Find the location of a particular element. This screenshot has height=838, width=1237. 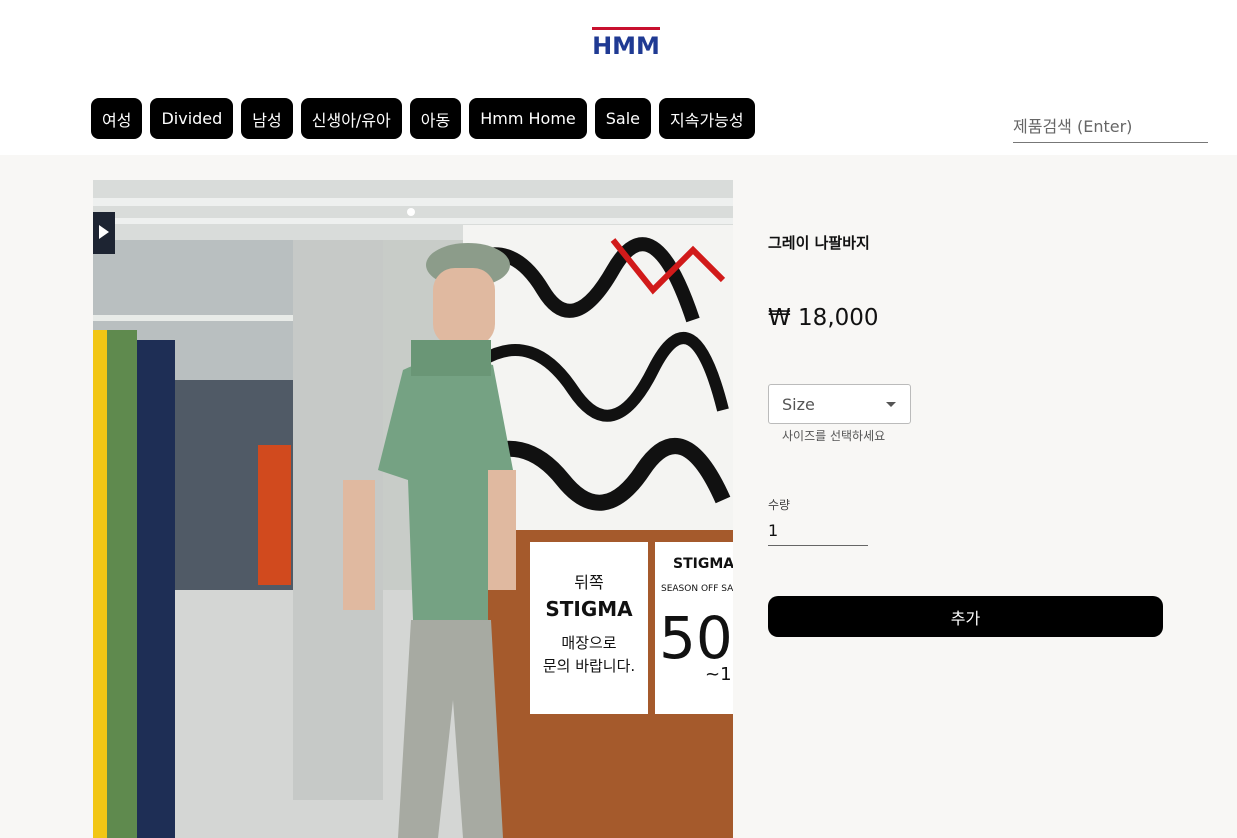

navy-garment is located at coordinates (156, 589).